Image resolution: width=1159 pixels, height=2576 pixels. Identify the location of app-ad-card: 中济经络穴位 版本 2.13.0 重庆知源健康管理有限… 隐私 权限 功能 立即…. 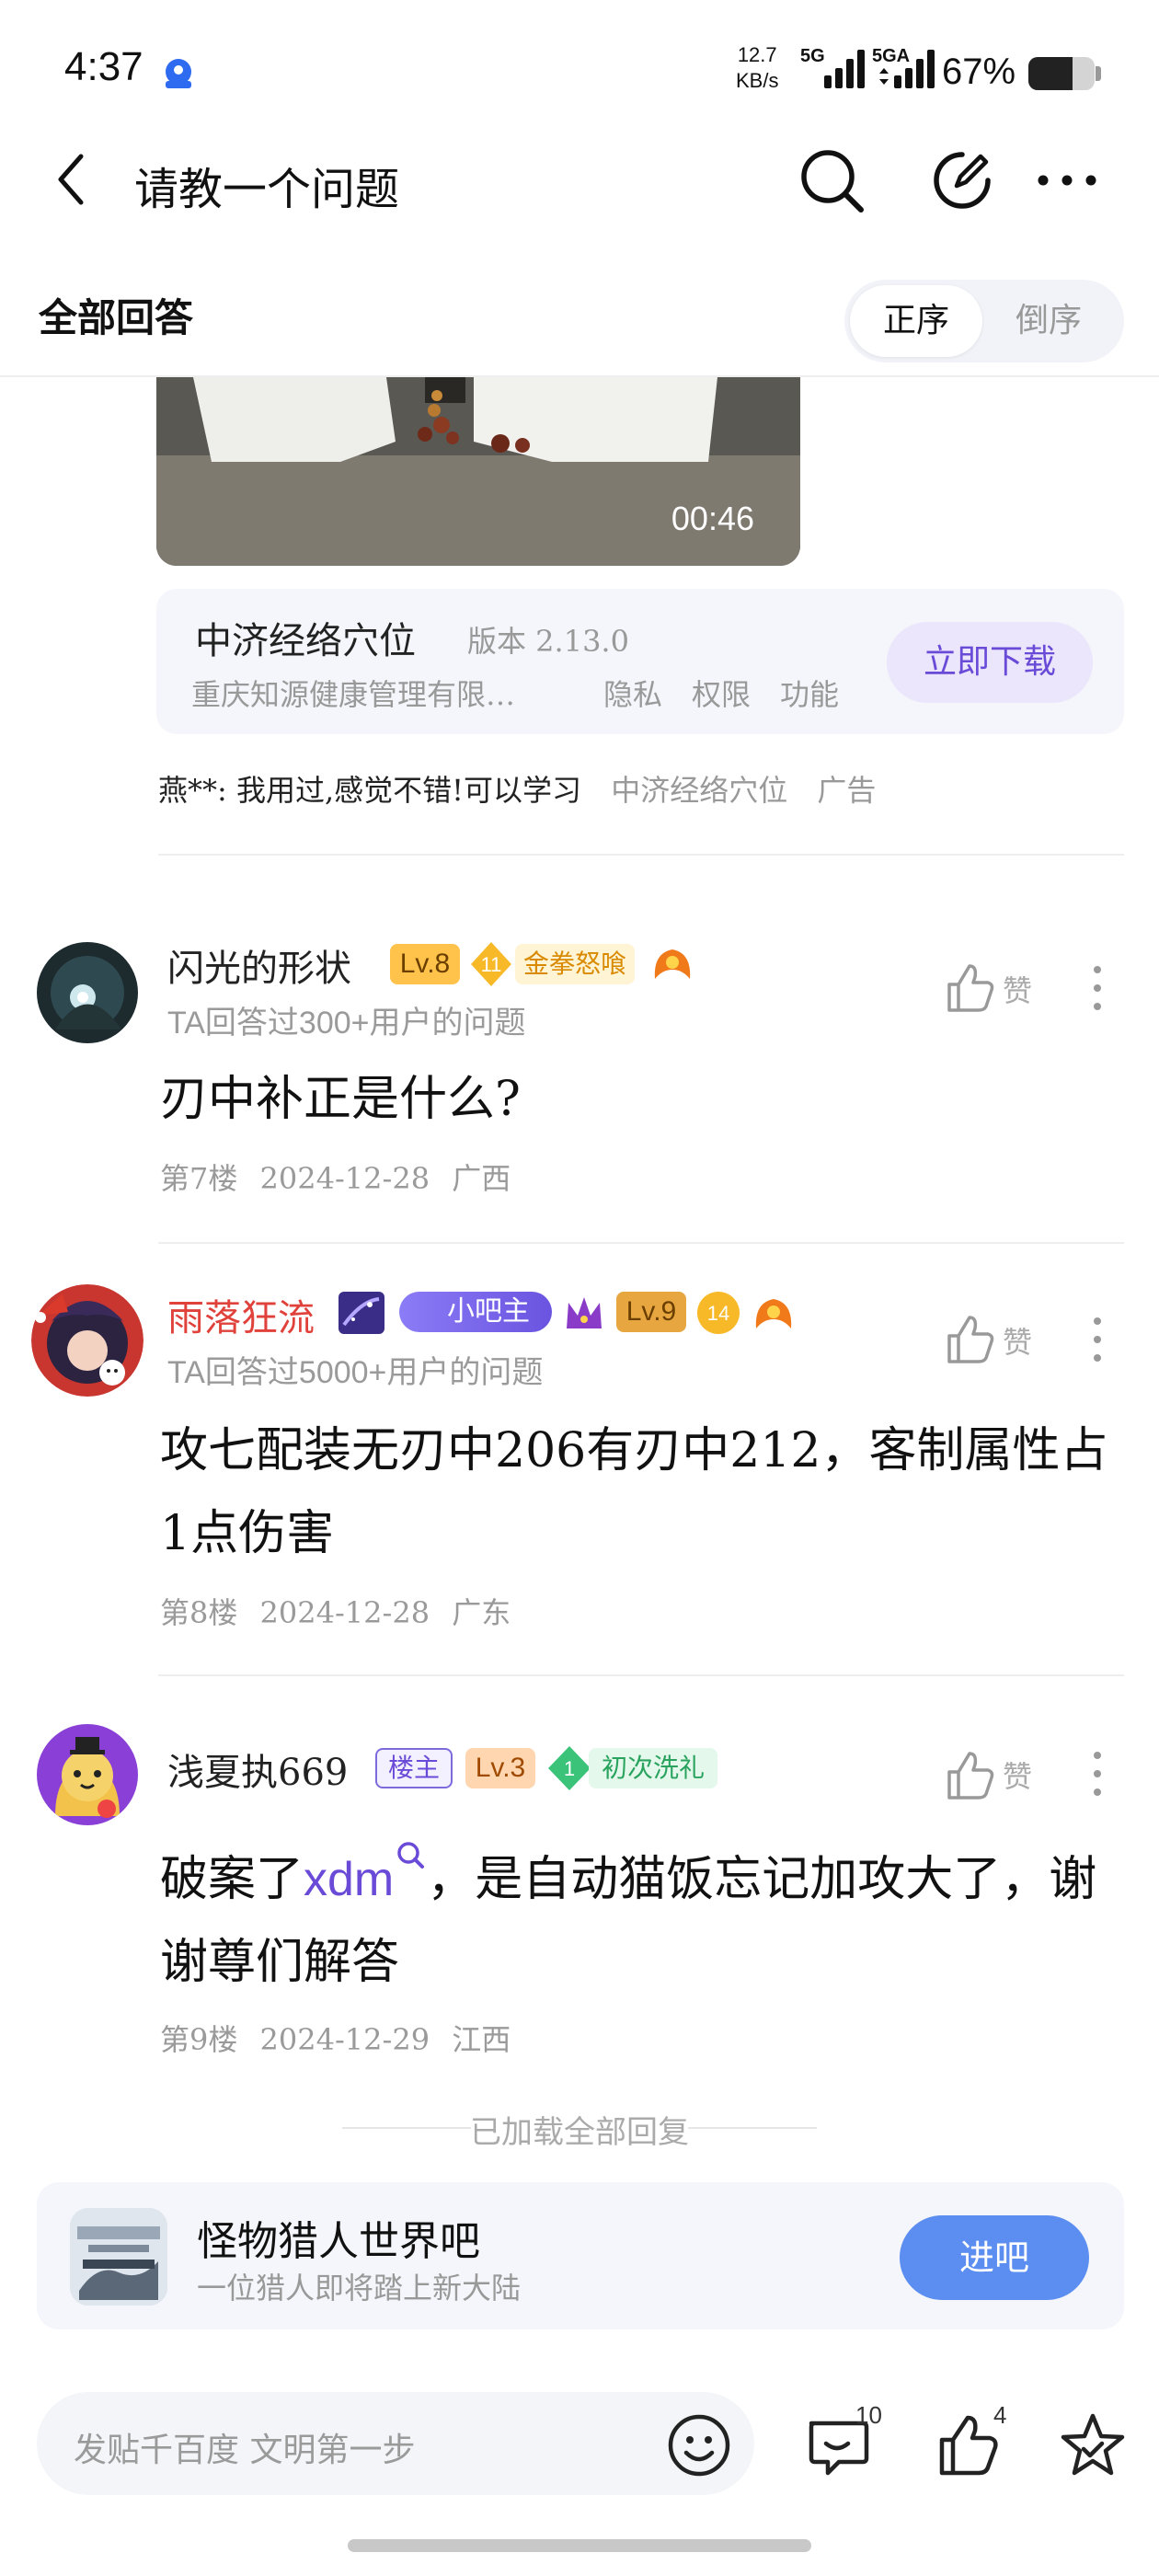
(640, 661).